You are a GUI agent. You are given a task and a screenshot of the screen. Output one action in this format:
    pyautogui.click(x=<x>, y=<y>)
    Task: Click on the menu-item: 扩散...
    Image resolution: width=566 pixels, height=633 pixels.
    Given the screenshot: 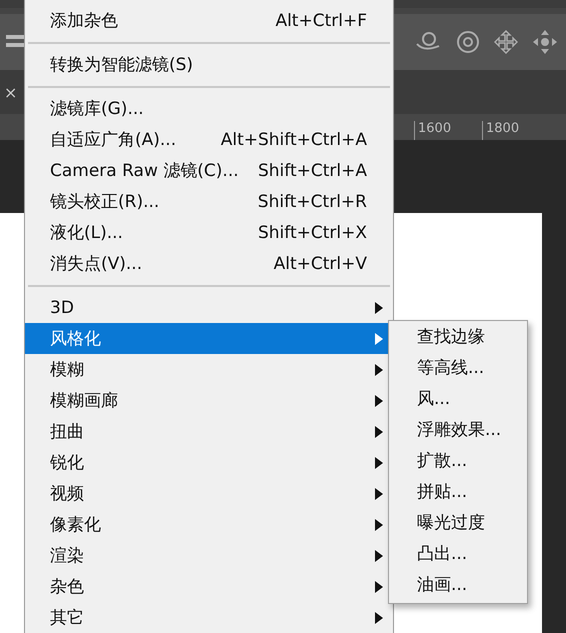 What is the action you would take?
    pyautogui.click(x=458, y=460)
    